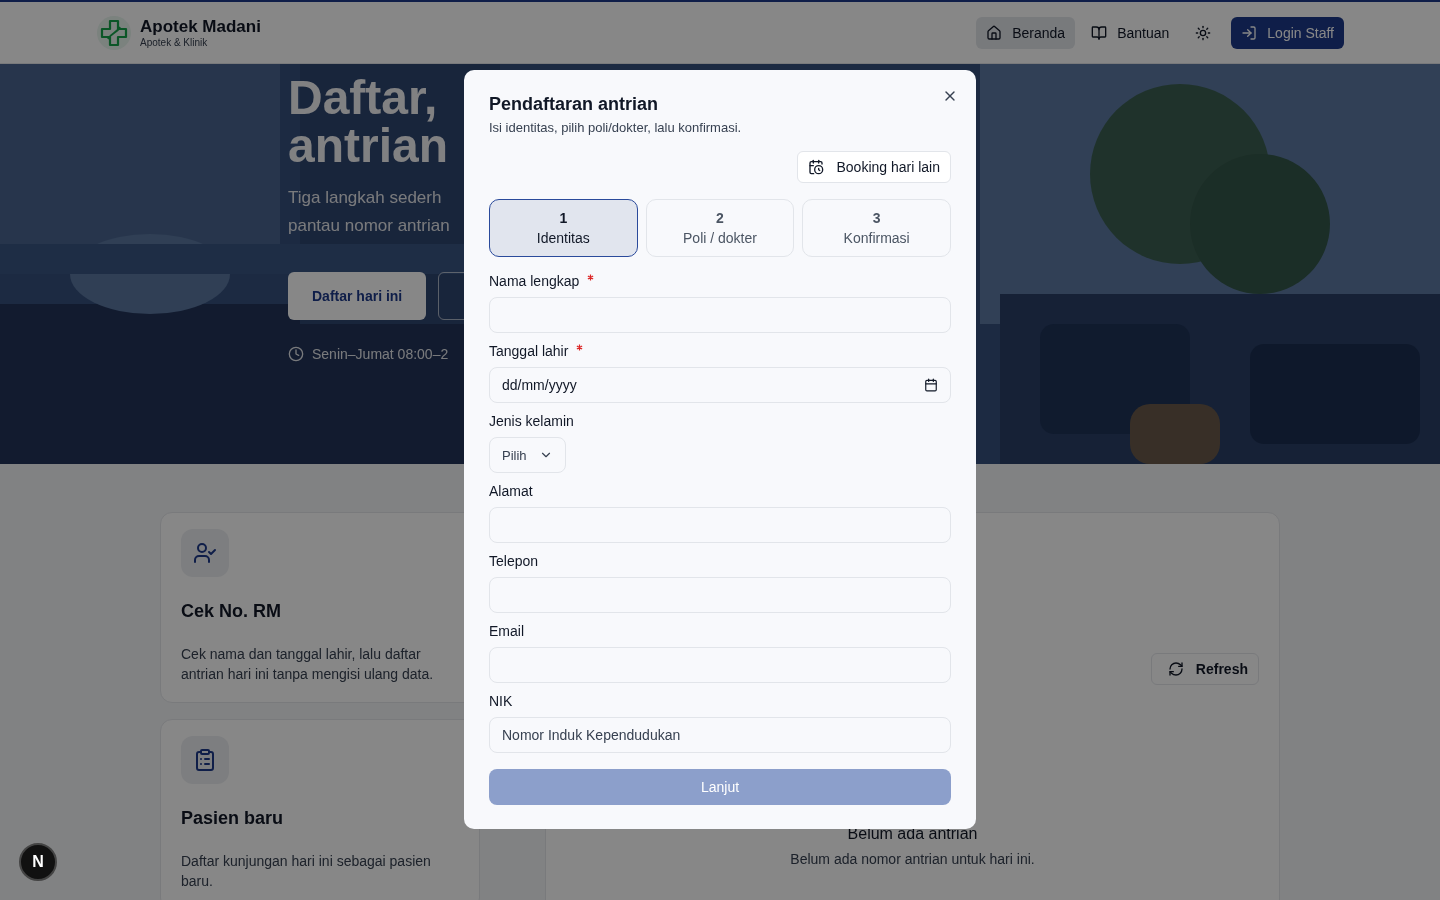 This screenshot has height=900, width=1440. What do you see at coordinates (534, 281) in the screenshot?
I see `field-label: Nama lengkap` at bounding box center [534, 281].